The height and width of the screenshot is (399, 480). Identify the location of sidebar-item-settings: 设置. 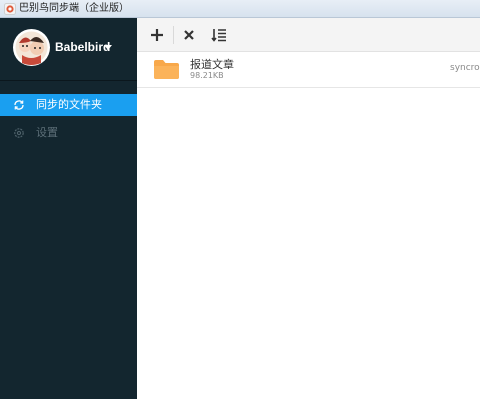
(68, 133).